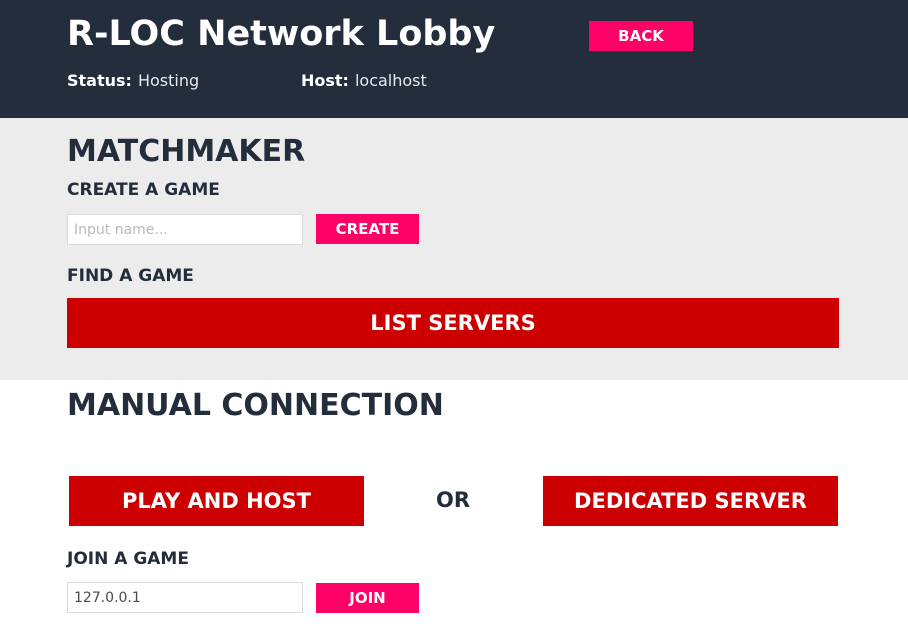  Describe the element at coordinates (641, 36) in the screenshot. I see `back-button: BACK` at that location.